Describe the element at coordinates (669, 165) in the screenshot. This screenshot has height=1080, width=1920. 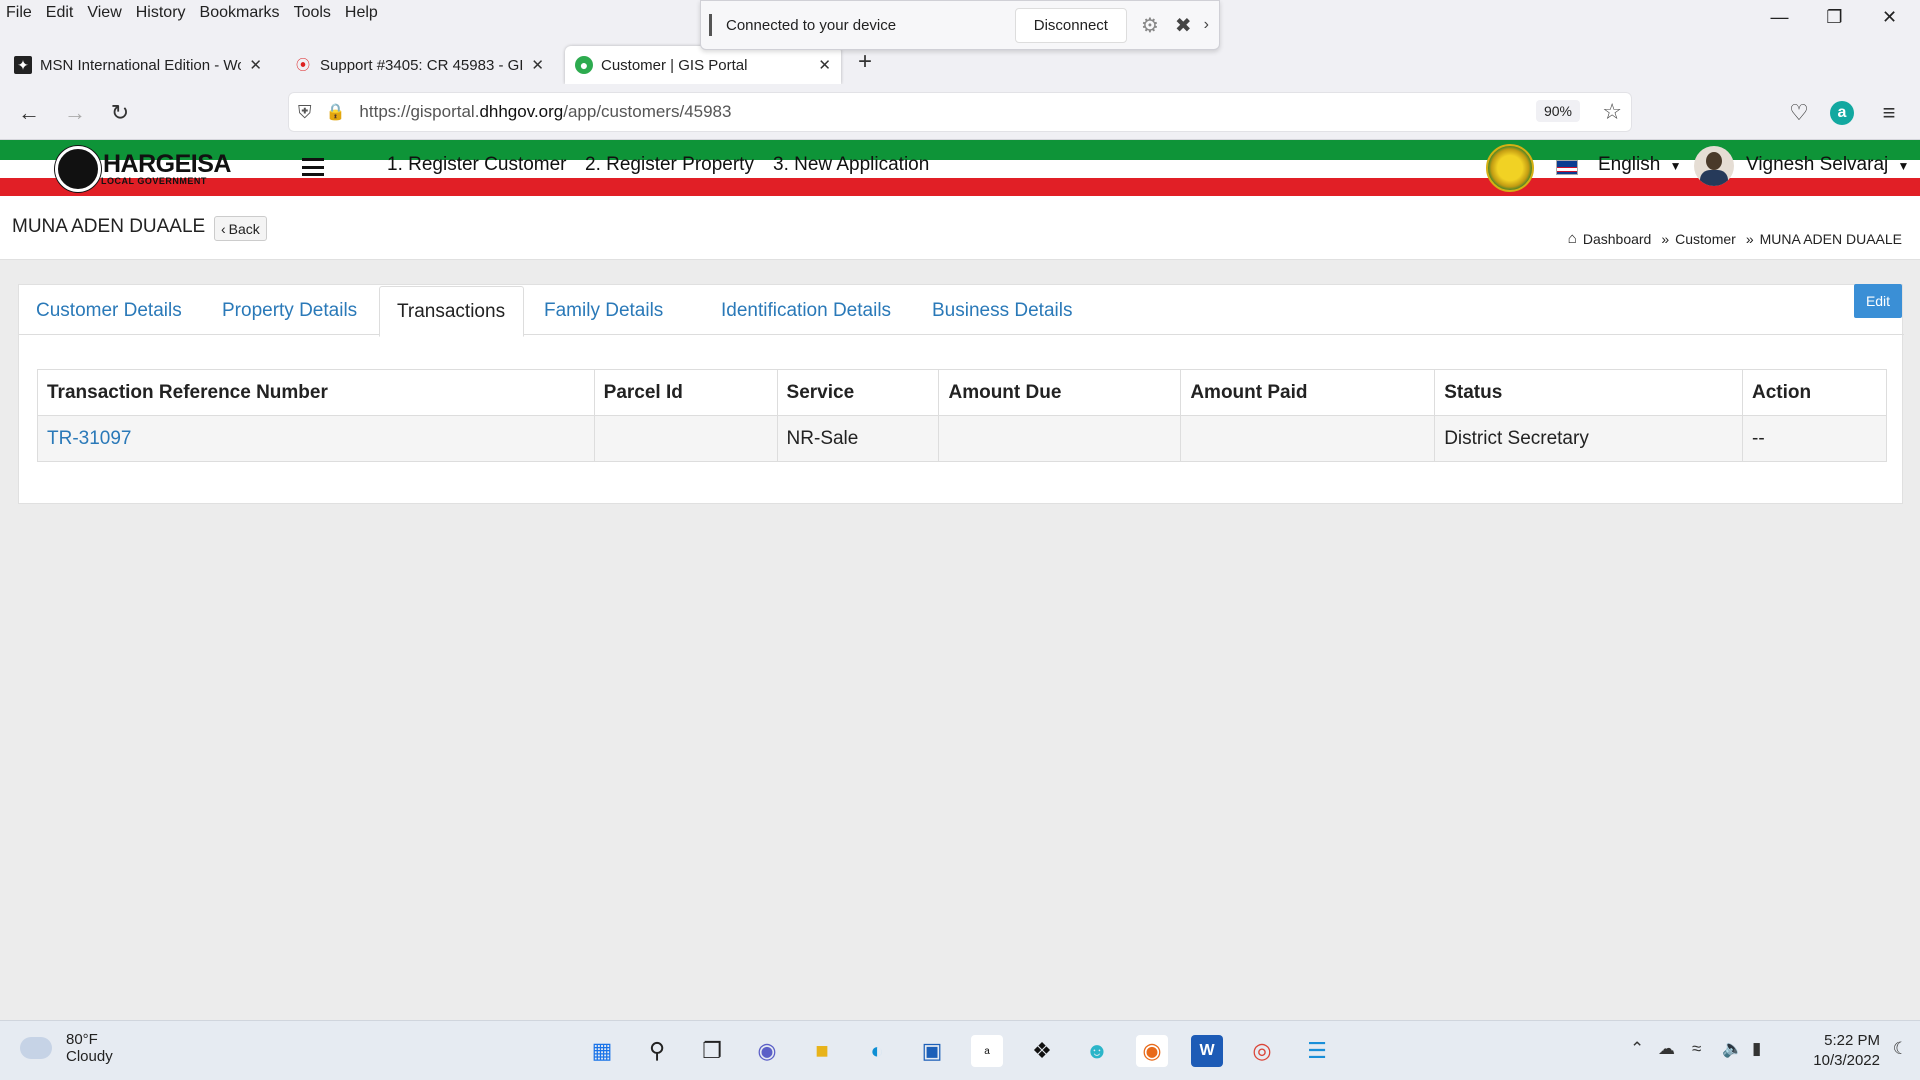
I see `nav-register-property: 2. Register Property` at that location.